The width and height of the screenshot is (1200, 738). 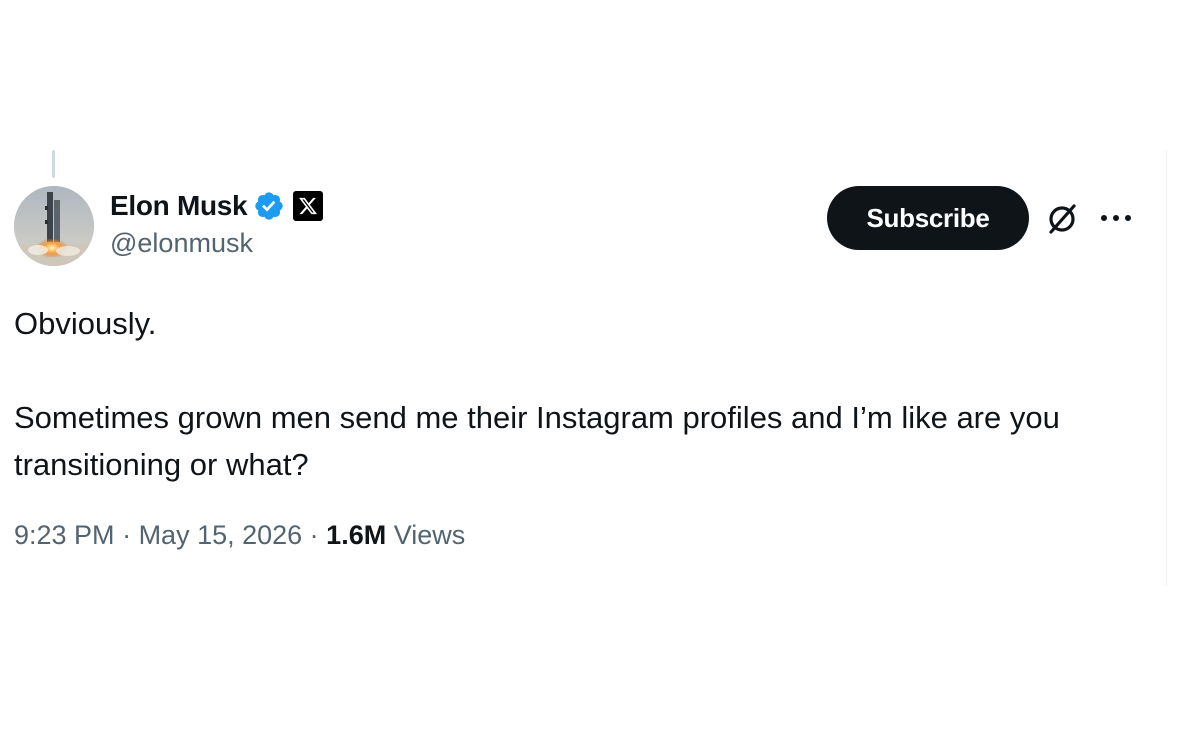 What do you see at coordinates (1166, 368) in the screenshot?
I see `timeline-divider` at bounding box center [1166, 368].